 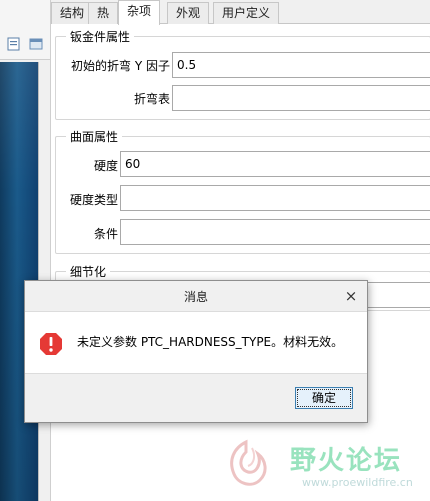 What do you see at coordinates (51, 344) in the screenshot?
I see `error-icon` at bounding box center [51, 344].